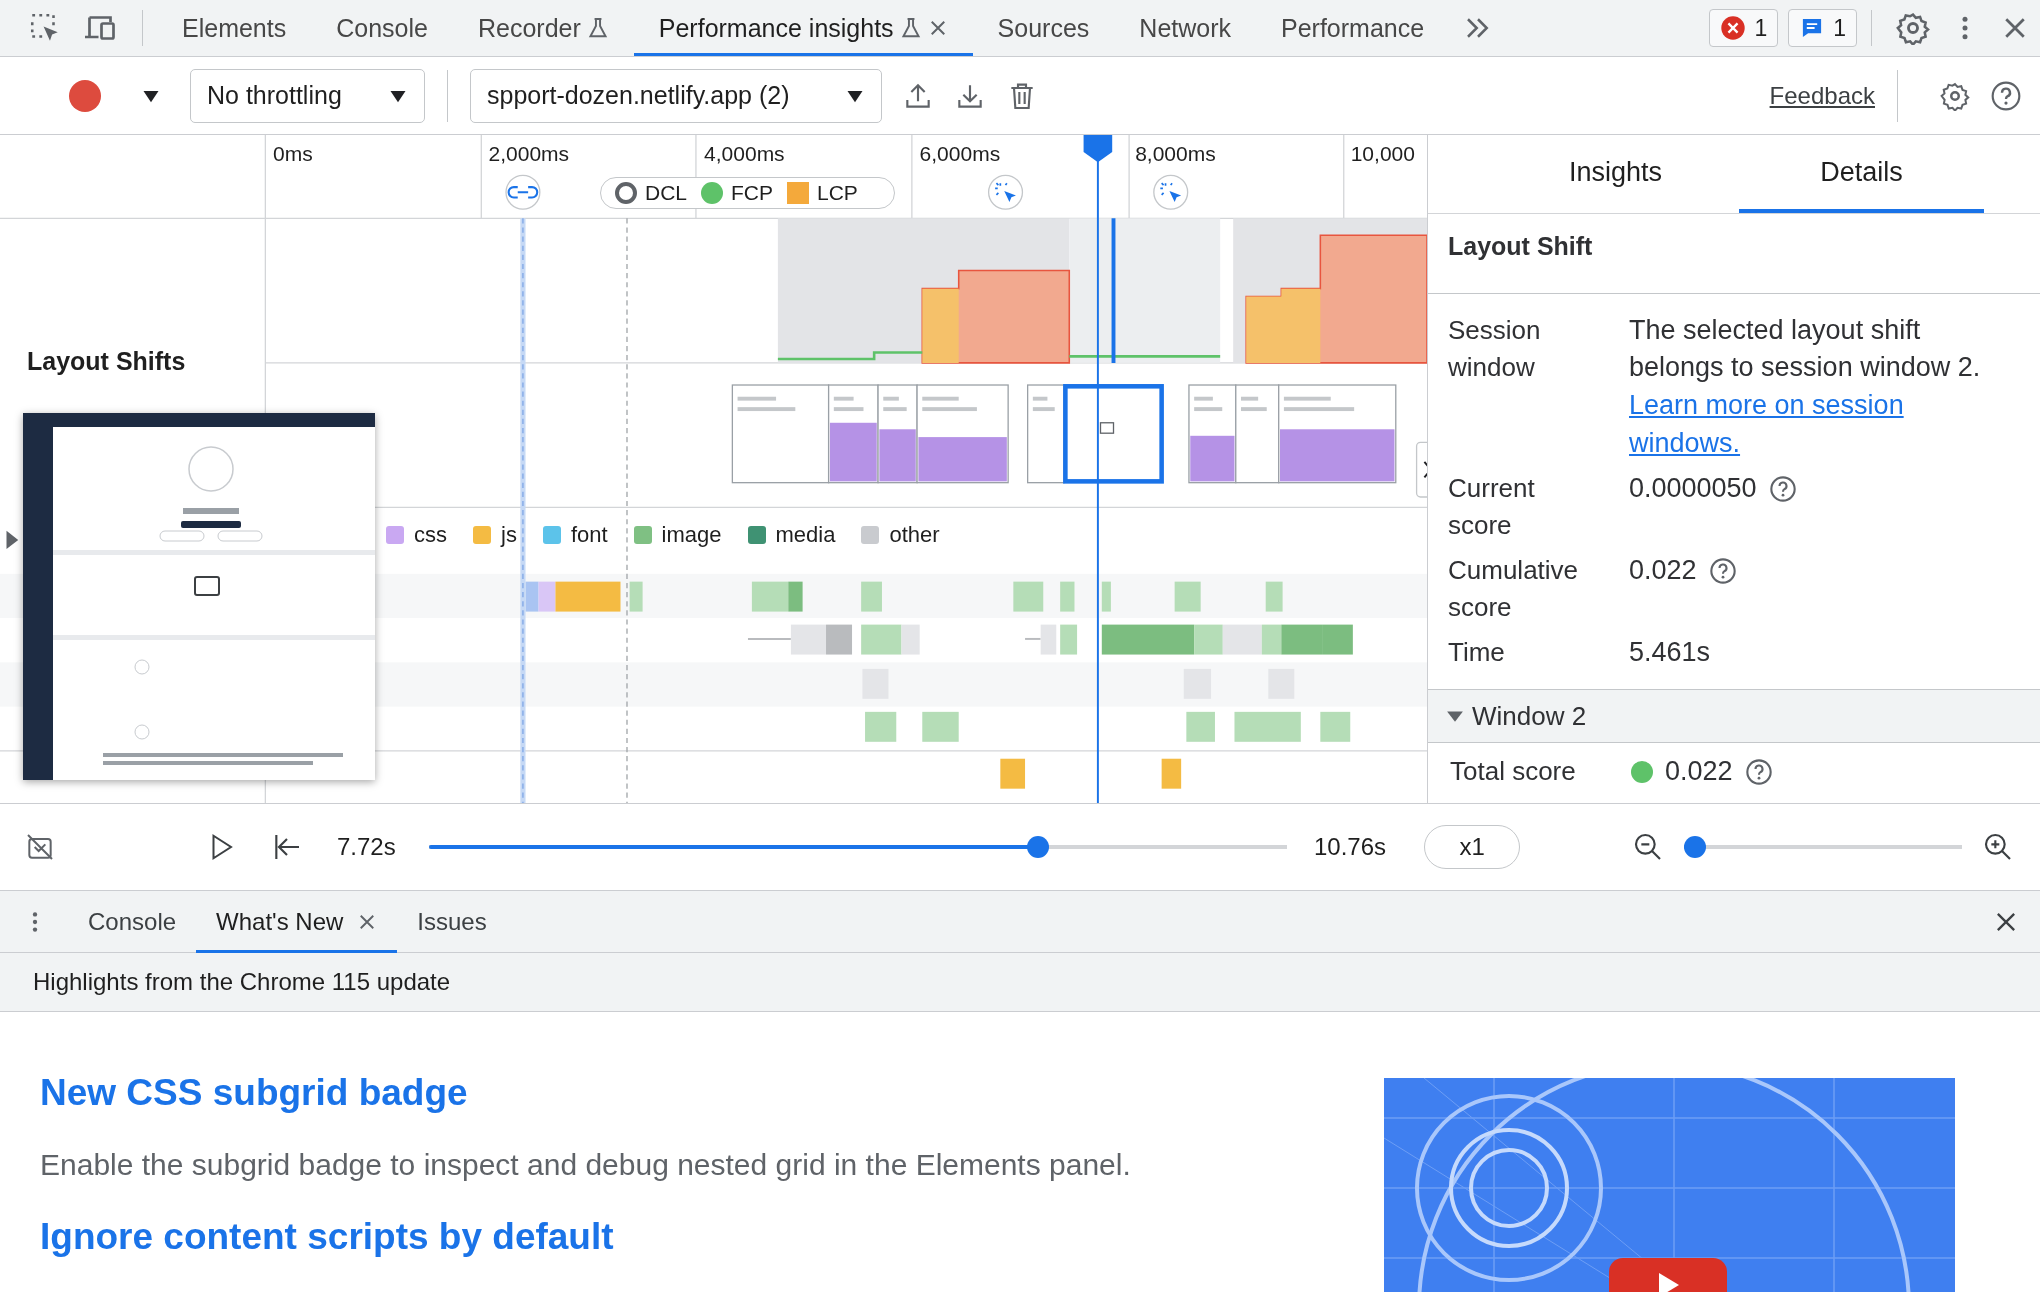 This screenshot has width=2040, height=1292. Describe the element at coordinates (1495, 349) in the screenshot. I see `field-label: Session window` at that location.